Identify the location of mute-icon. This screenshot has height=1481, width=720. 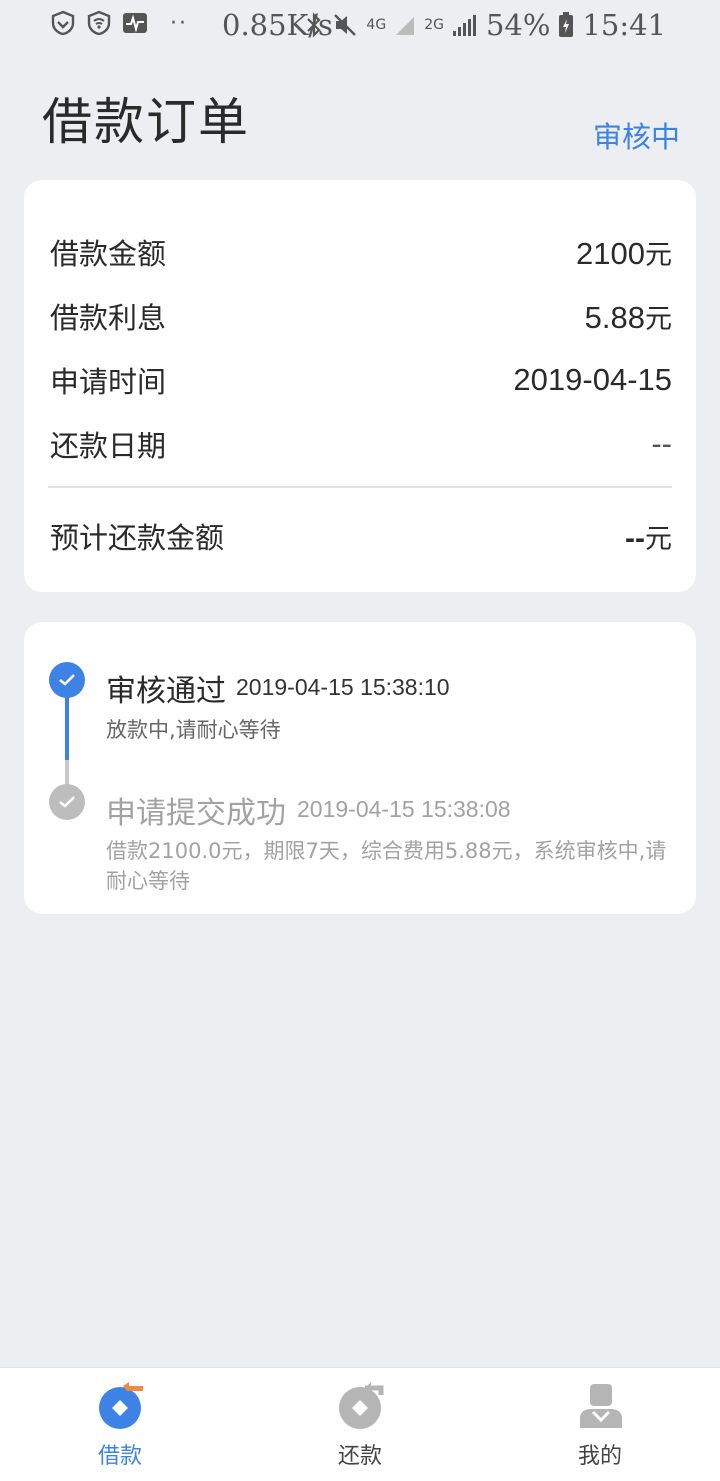
(345, 25).